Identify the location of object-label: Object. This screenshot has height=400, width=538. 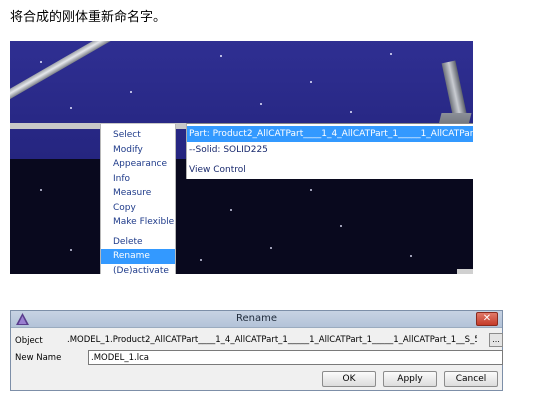
(29, 341).